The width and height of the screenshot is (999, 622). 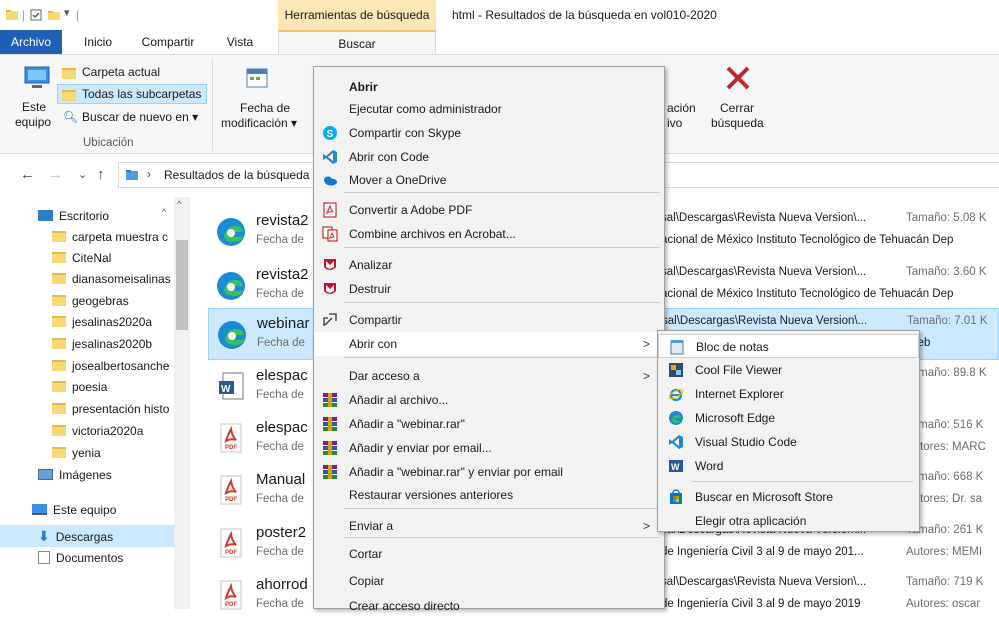 I want to click on ubicacion-archivo-label-2: ivo, so click(x=674, y=123).